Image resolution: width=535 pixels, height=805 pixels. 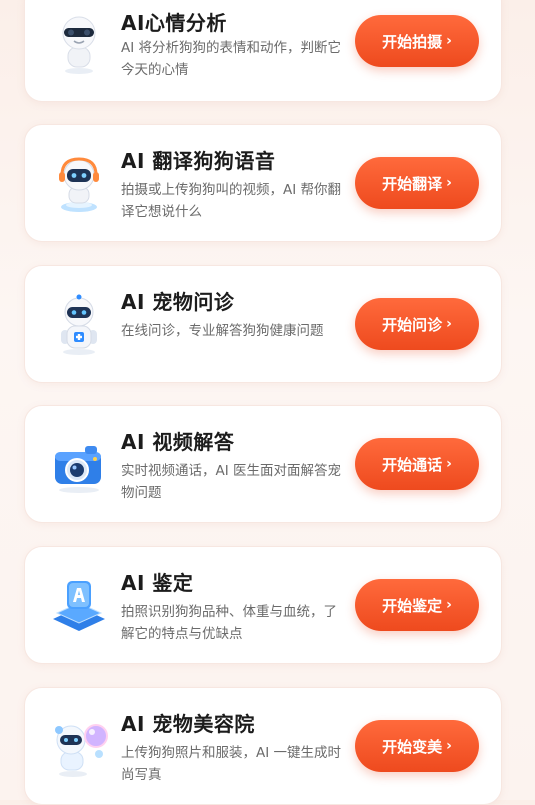 What do you see at coordinates (231, 59) in the screenshot?
I see `card-description: AI 将分析狗狗的表情和动作，判断它今天的心情` at bounding box center [231, 59].